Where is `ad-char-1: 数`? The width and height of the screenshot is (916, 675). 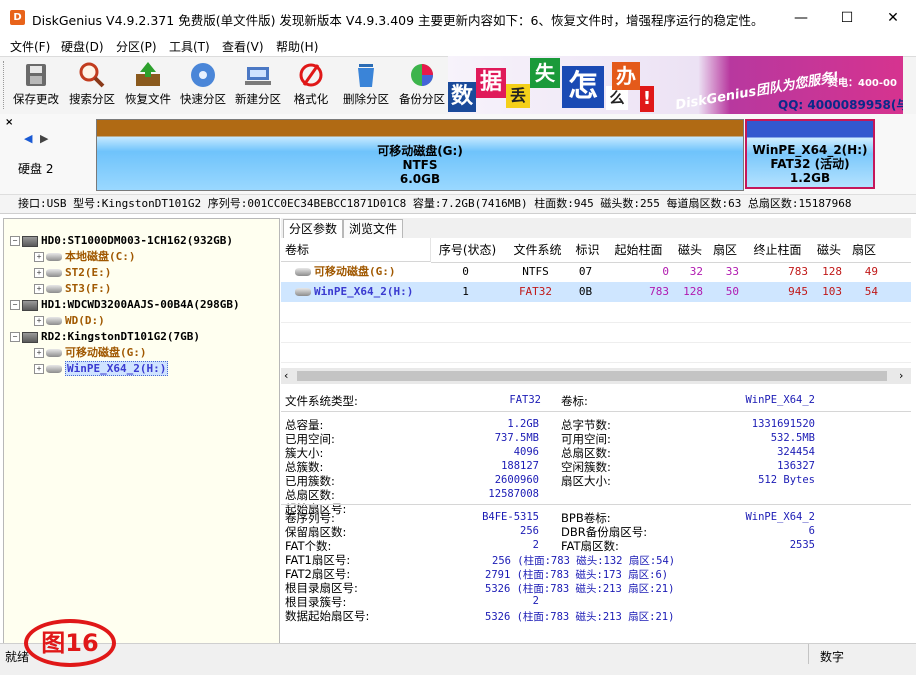 ad-char-1: 数 is located at coordinates (462, 97).